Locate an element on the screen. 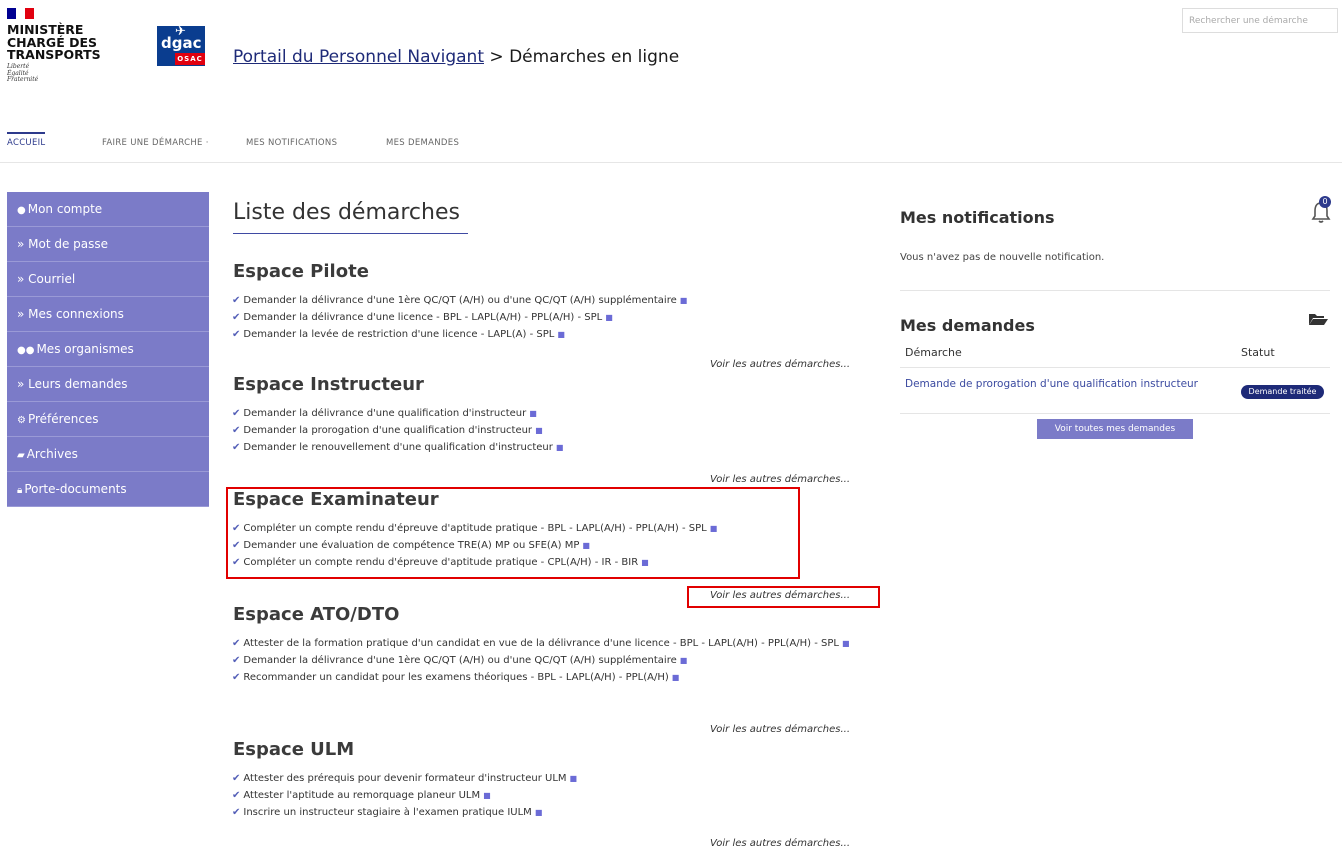 The height and width of the screenshot is (856, 1342). sidebar-item-leurs-demandes: » Leurs demandes is located at coordinates (108, 384).